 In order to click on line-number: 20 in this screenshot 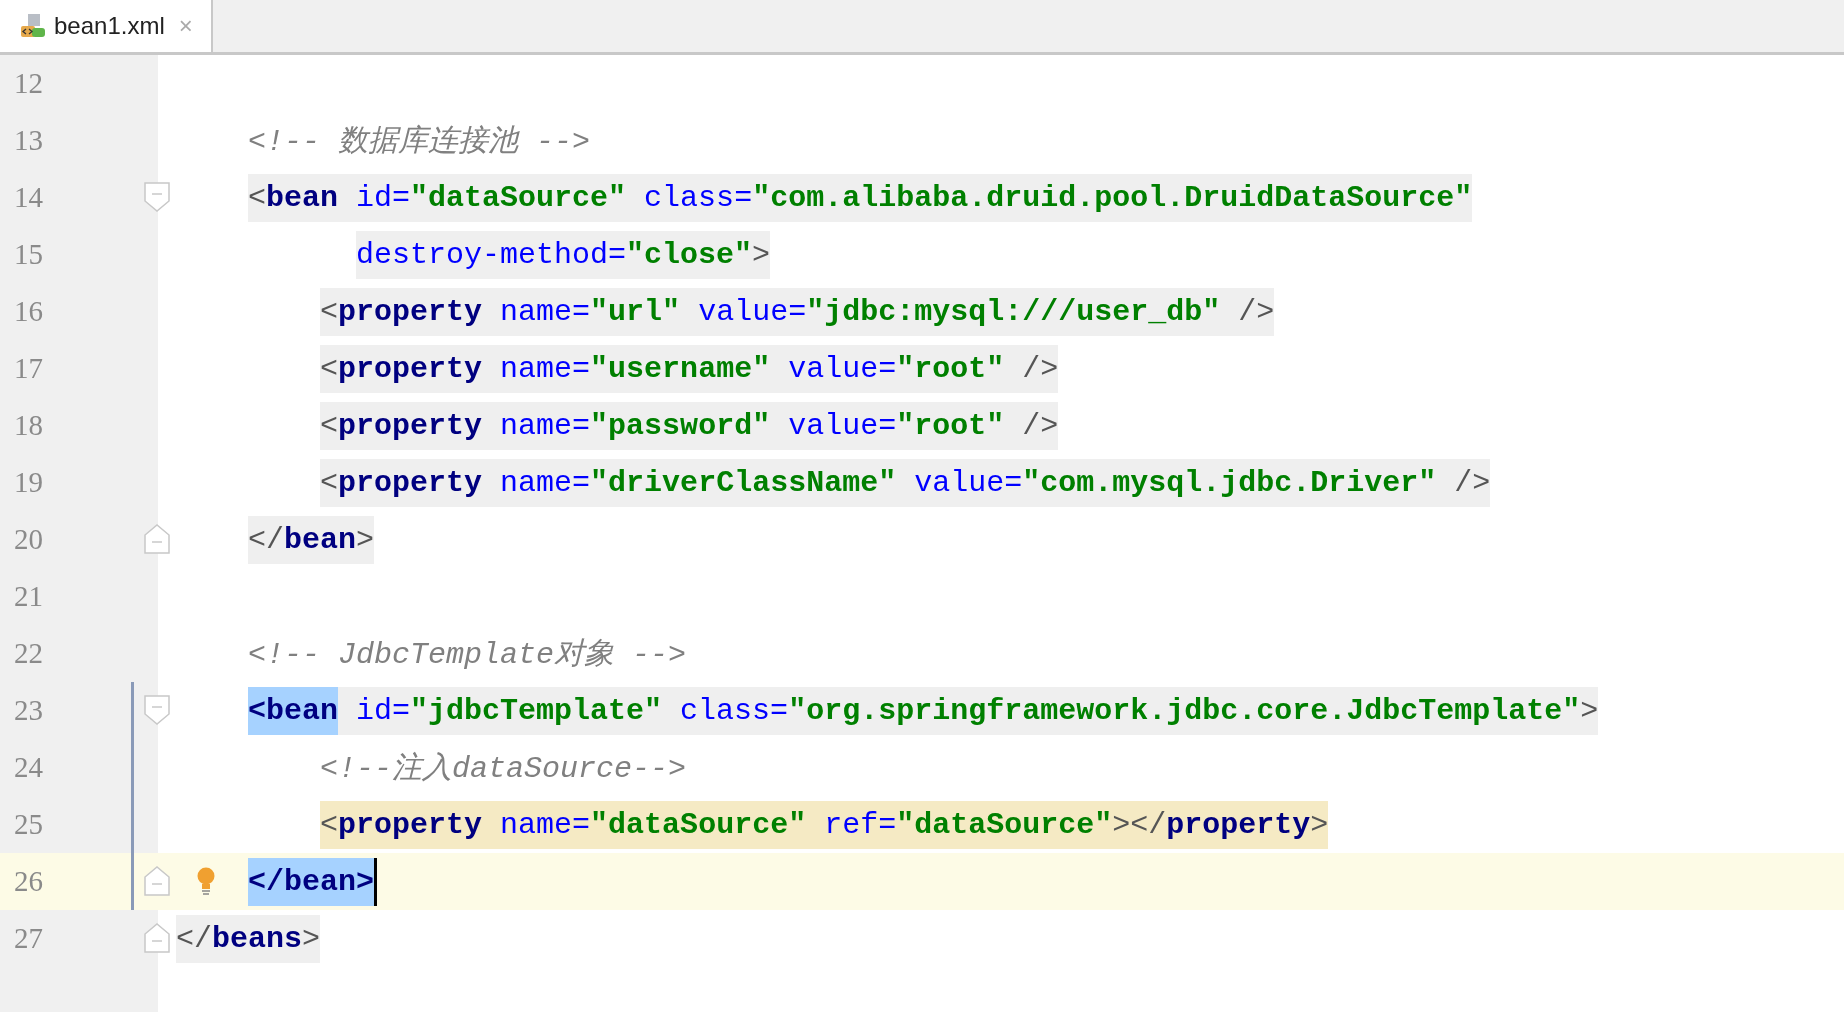, I will do `click(29, 539)`.